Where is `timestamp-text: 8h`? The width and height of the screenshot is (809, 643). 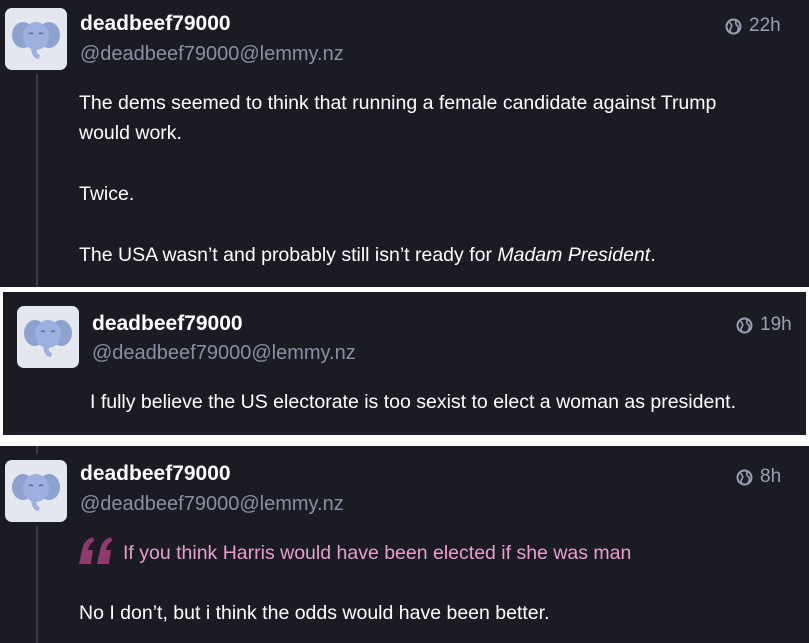
timestamp-text: 8h is located at coordinates (771, 476).